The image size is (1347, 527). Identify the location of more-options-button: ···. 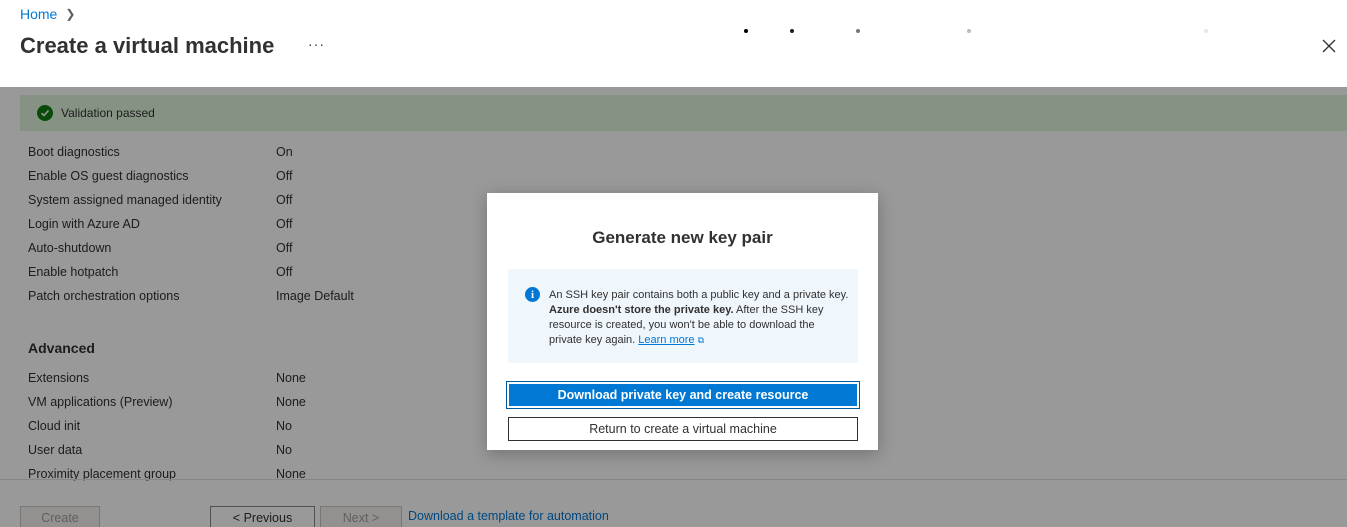
(316, 44).